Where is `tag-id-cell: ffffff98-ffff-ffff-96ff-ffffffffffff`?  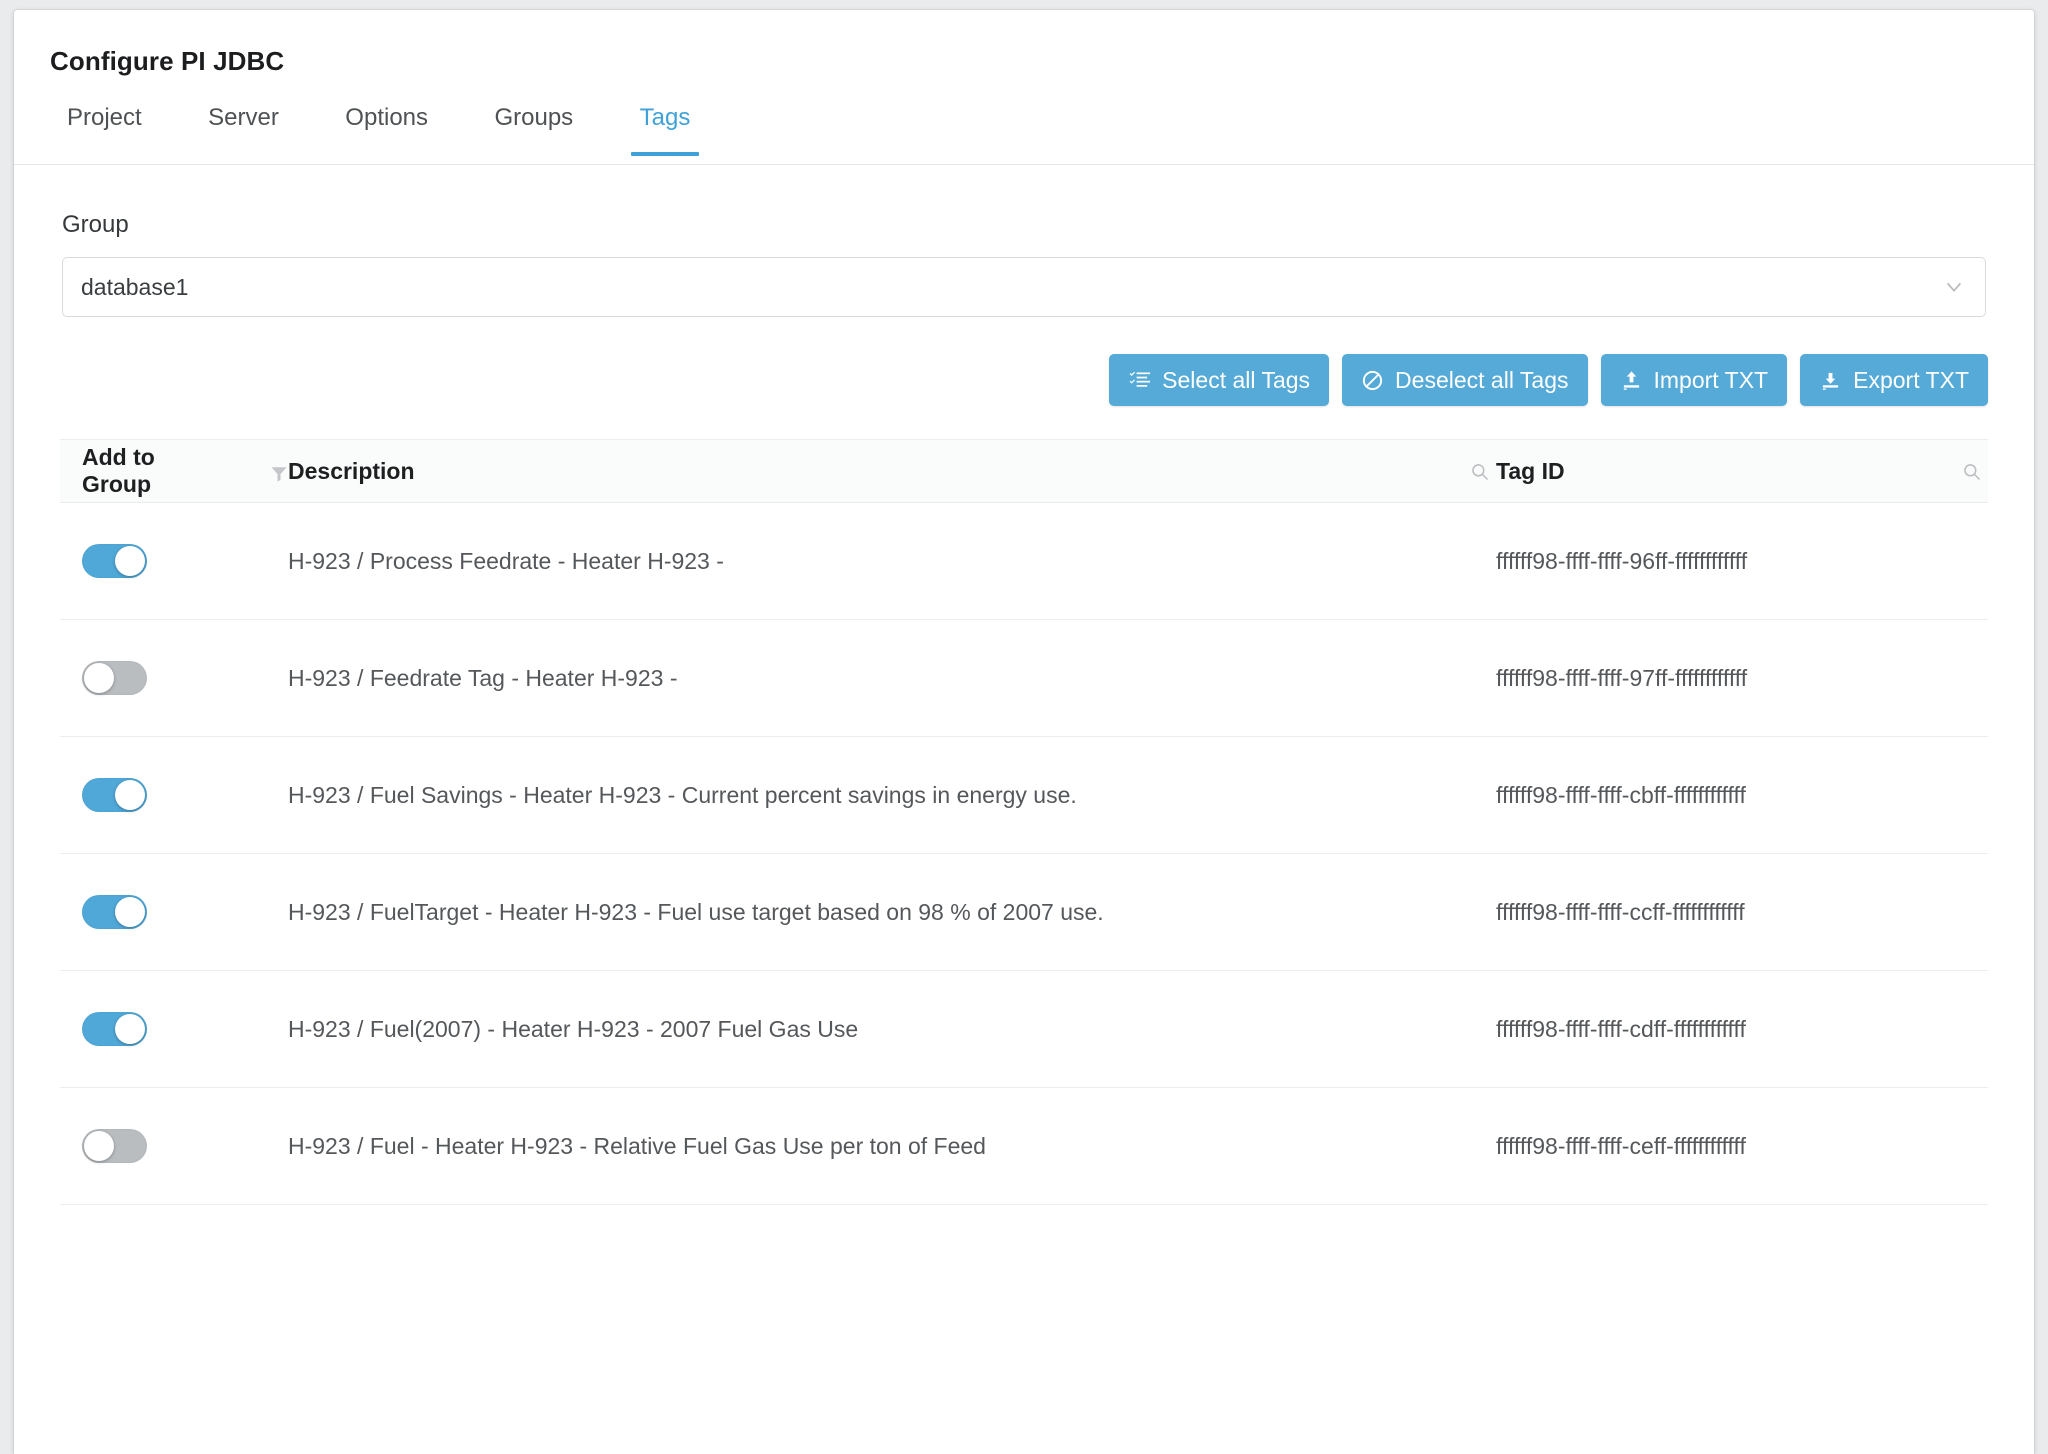
tag-id-cell: ffffff98-ffff-ffff-96ff-ffffffffffff is located at coordinates (1622, 560).